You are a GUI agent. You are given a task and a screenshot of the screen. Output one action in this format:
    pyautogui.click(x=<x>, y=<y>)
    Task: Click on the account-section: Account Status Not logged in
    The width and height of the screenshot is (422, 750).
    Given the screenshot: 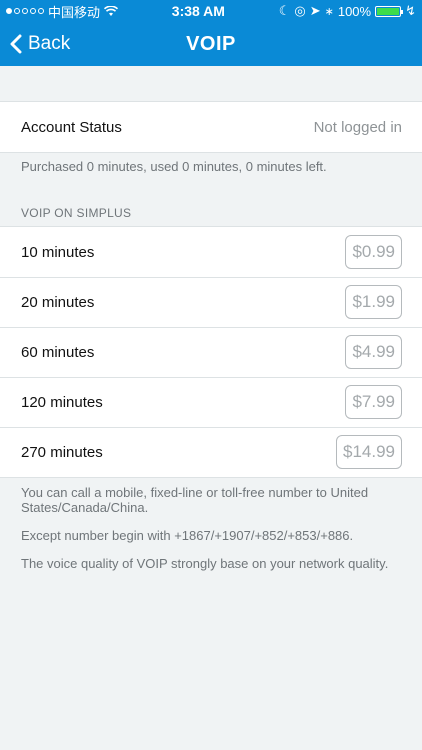 What is the action you would take?
    pyautogui.click(x=211, y=127)
    